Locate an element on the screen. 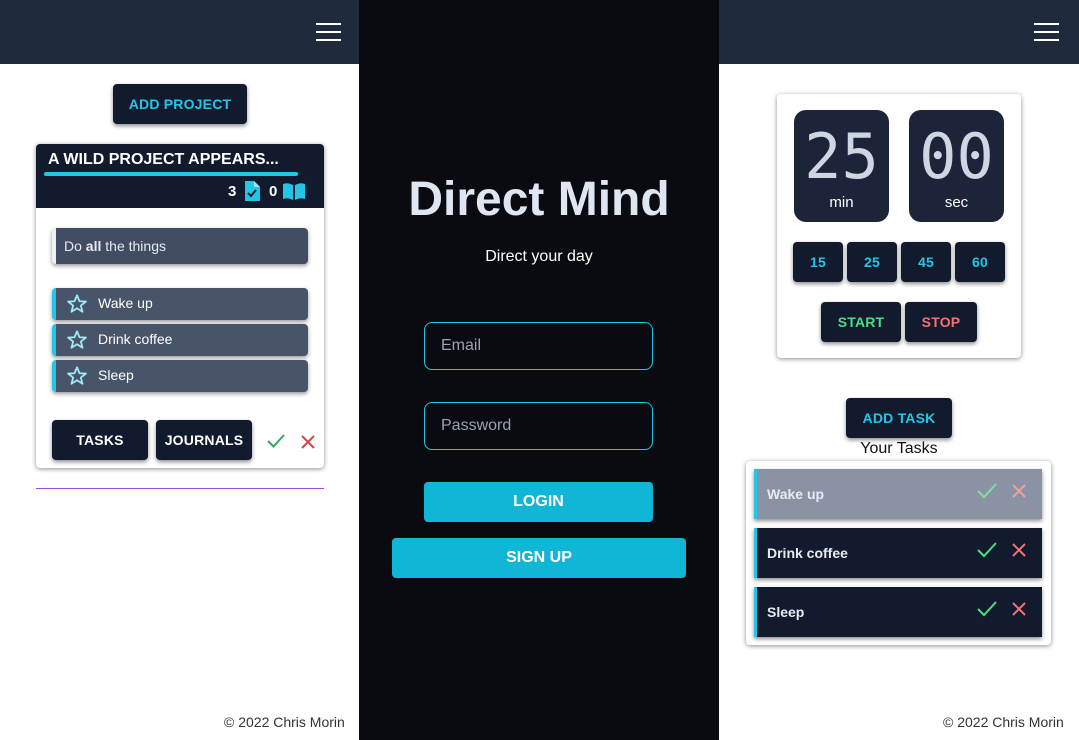 The width and height of the screenshot is (1079, 740). journals-count: 0 is located at coordinates (273, 191).